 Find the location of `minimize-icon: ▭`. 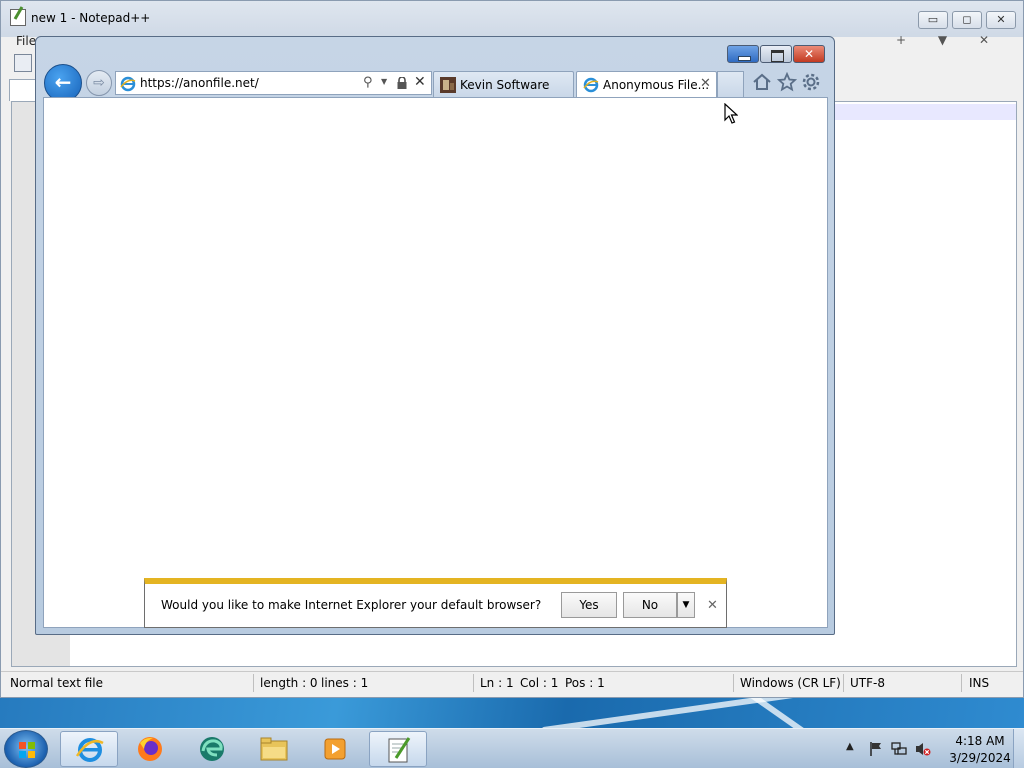

minimize-icon: ▭ is located at coordinates (933, 19).